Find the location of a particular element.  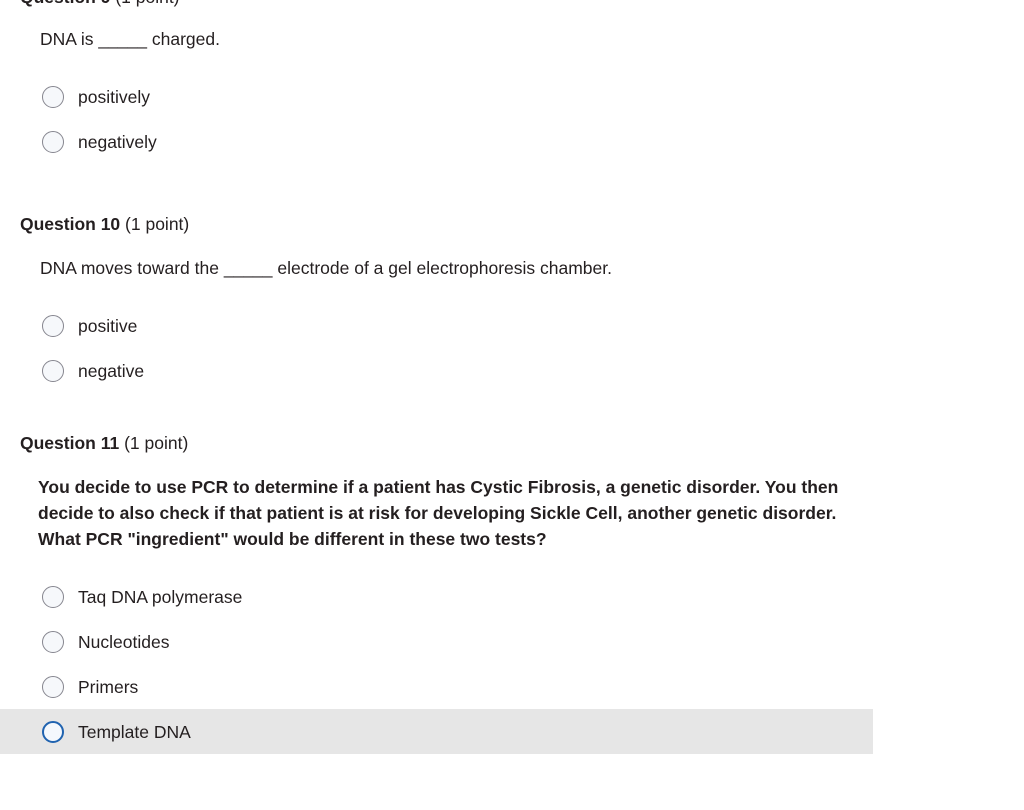

option-label: Primers is located at coordinates (108, 686).